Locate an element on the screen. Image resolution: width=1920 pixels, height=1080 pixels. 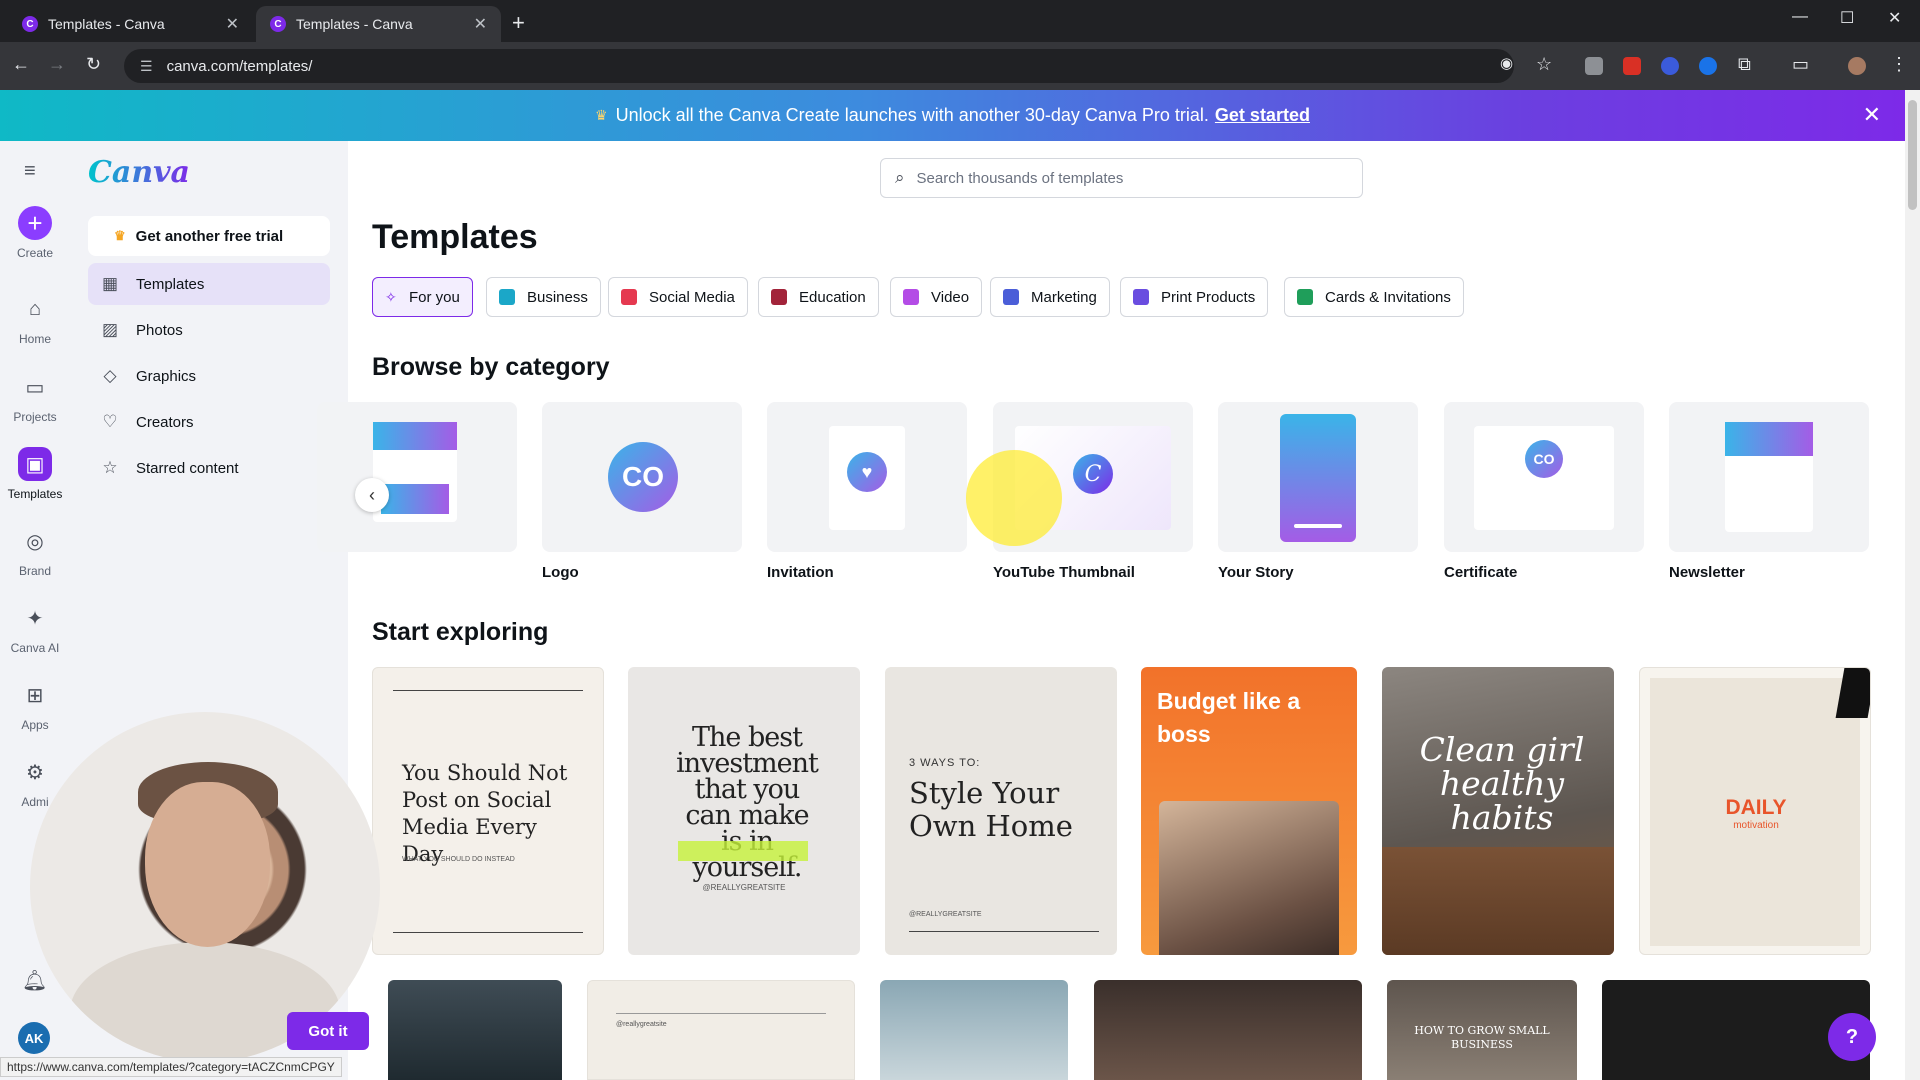
rail-canva-ai: ✦ Canva AI is located at coordinates (35, 628).